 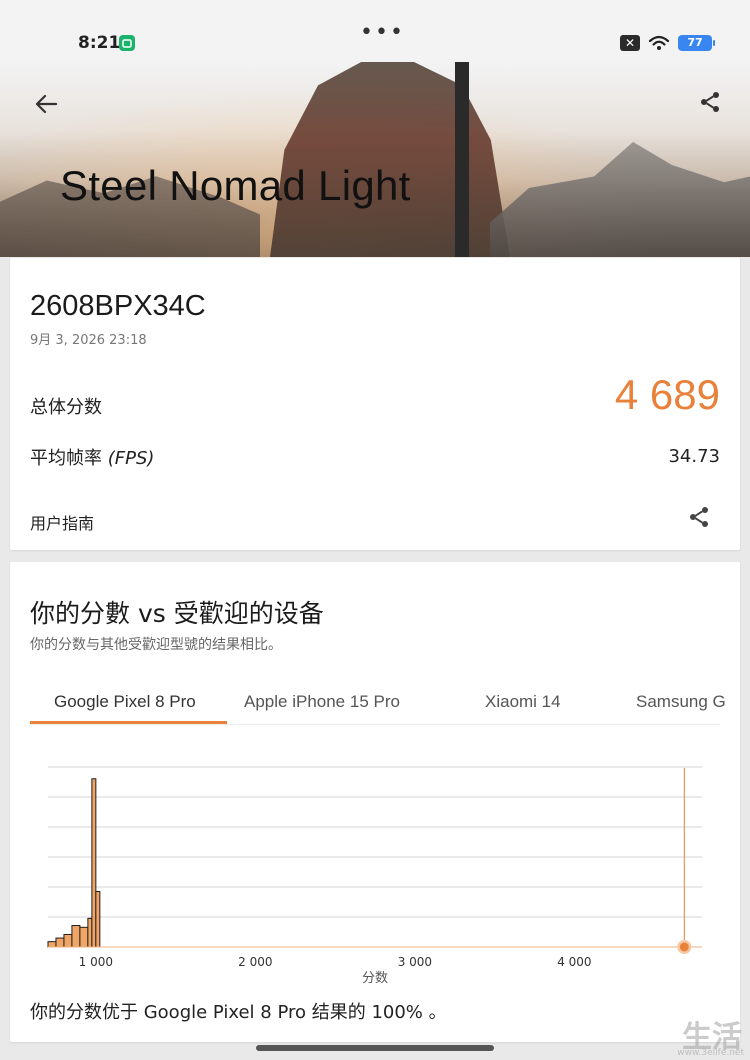 I want to click on x-tick-label: 1 000, so click(x=96, y=962).